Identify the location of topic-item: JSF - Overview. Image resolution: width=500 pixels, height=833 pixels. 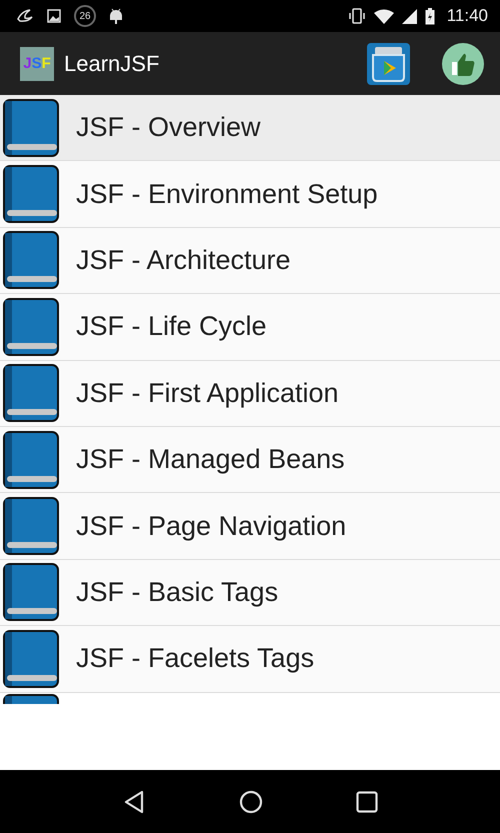
(250, 128).